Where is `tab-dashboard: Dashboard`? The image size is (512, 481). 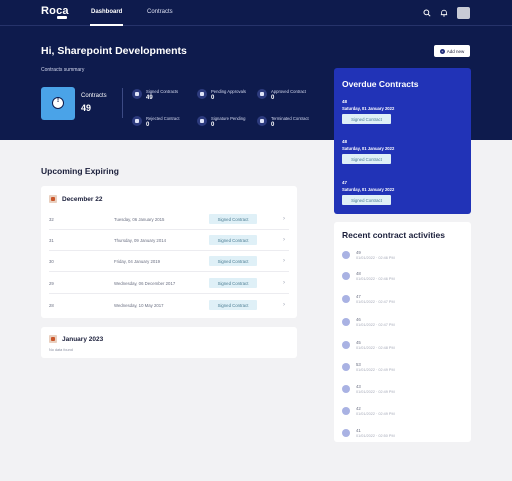
tab-dashboard: Dashboard is located at coordinates (106, 12).